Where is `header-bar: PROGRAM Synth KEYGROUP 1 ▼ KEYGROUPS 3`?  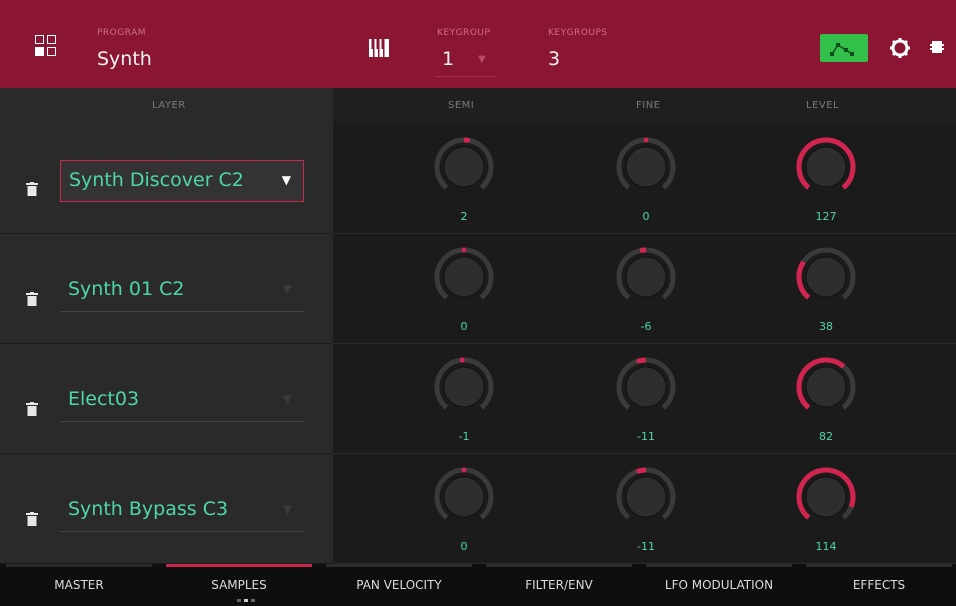
header-bar: PROGRAM Synth KEYGROUP 1 ▼ KEYGROUPS 3 is located at coordinates (478, 44).